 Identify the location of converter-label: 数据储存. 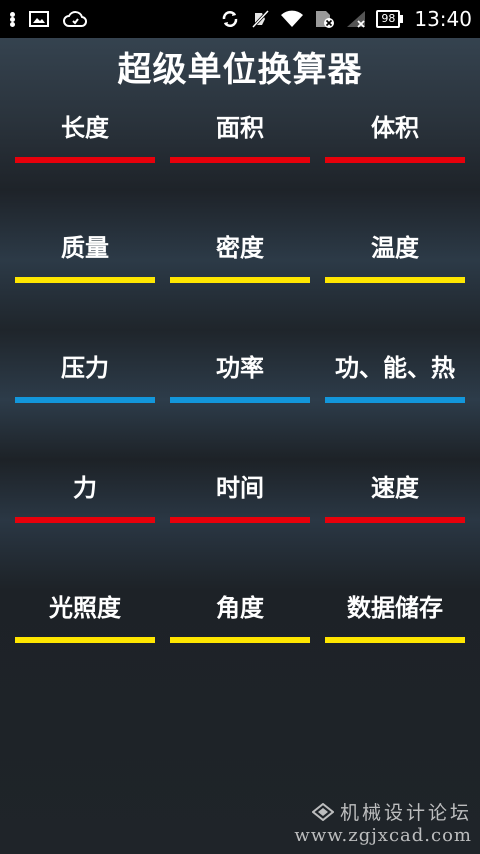
(395, 608).